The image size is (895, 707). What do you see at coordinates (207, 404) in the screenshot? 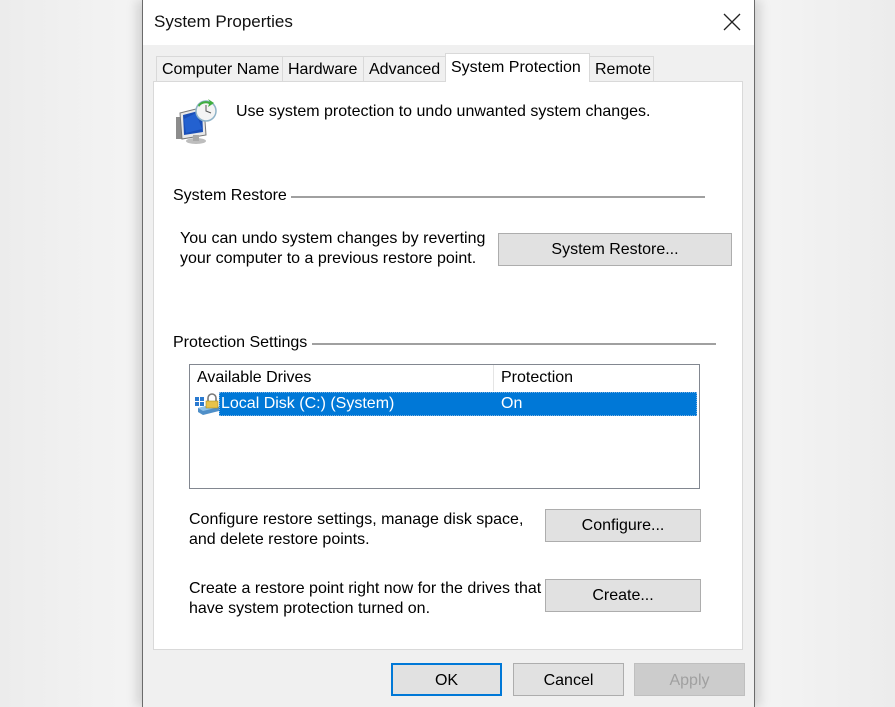
I see `drive-protected-icon` at bounding box center [207, 404].